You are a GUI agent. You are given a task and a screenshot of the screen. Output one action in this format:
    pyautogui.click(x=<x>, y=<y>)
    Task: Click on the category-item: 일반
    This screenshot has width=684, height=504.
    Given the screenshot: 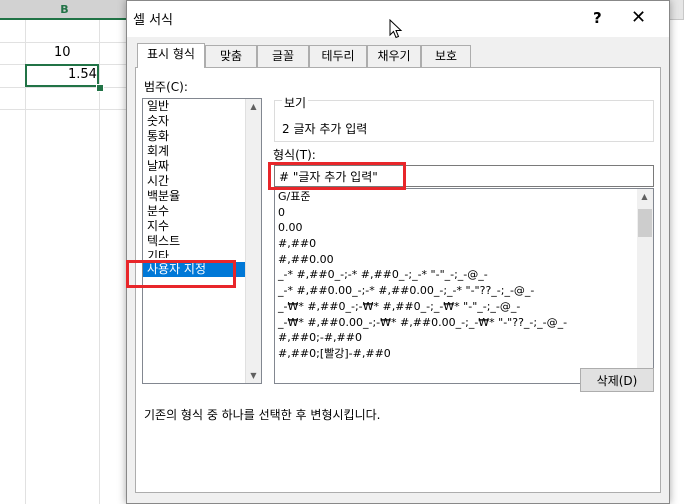 What is the action you would take?
    pyautogui.click(x=202, y=106)
    